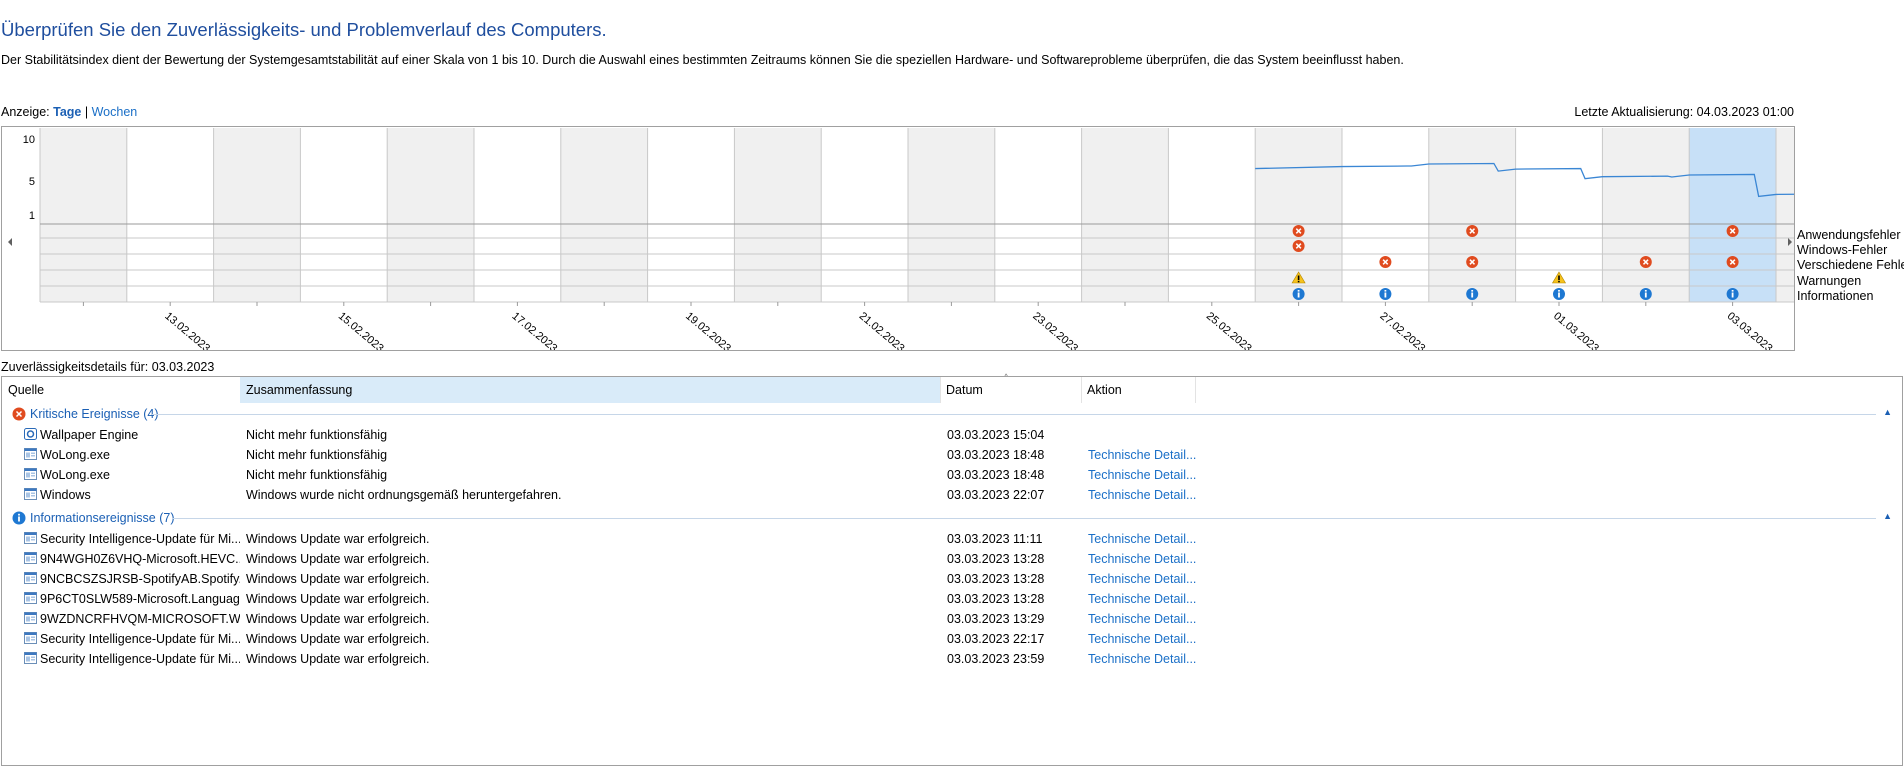 This screenshot has height=766, width=1904. I want to click on chart-row-label: Warnungen, so click(1829, 281).